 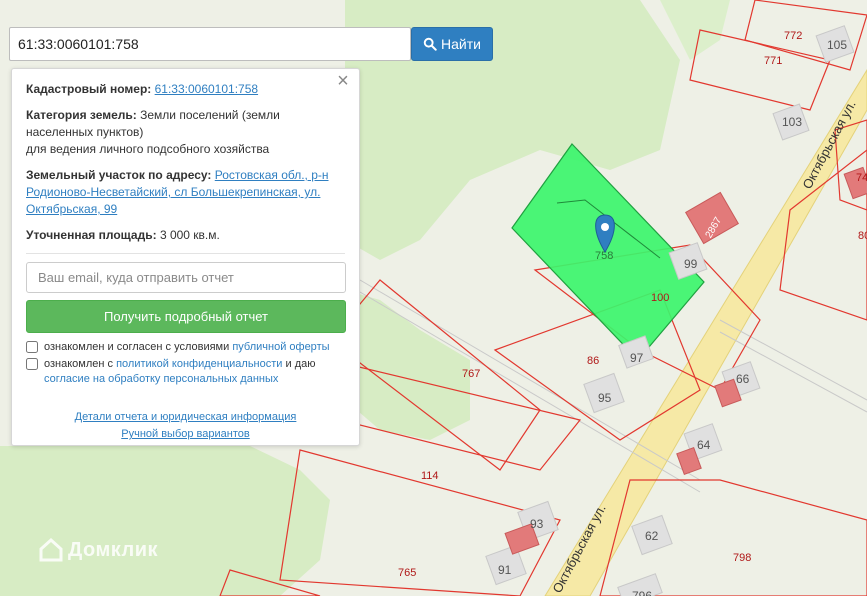 What do you see at coordinates (593, 361) in the screenshot?
I see `plot-label: 86` at bounding box center [593, 361].